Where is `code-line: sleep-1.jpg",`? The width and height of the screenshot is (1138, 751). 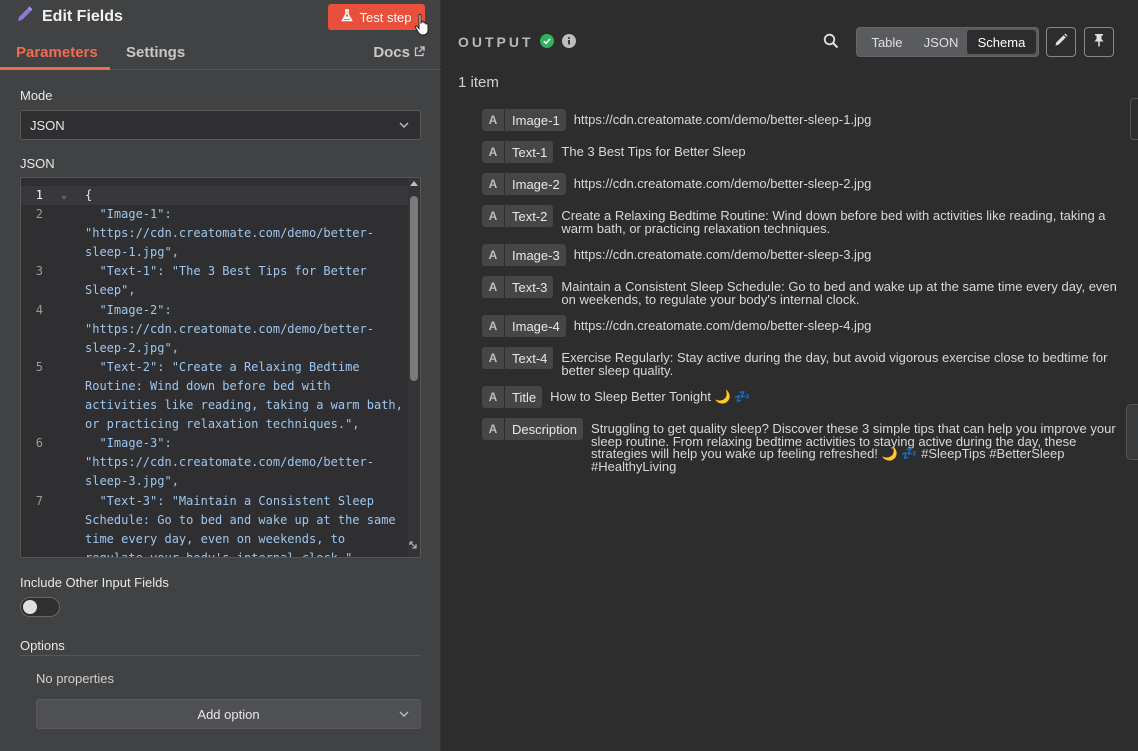
code-line: sleep-1.jpg", is located at coordinates (215, 252).